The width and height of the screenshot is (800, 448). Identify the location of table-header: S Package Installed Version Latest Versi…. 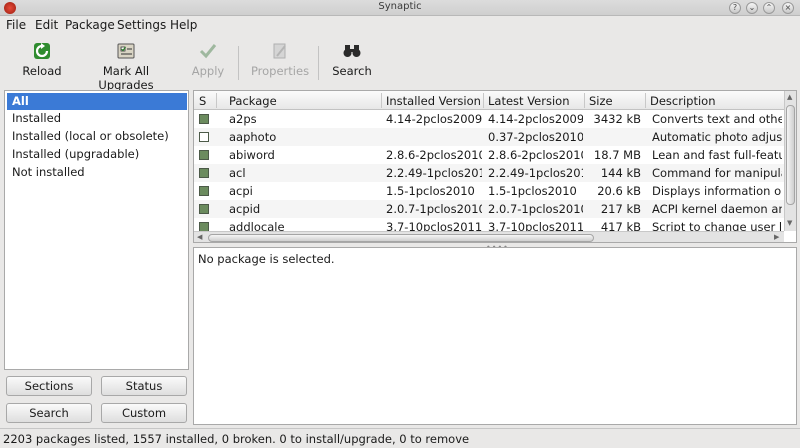
(489, 100).